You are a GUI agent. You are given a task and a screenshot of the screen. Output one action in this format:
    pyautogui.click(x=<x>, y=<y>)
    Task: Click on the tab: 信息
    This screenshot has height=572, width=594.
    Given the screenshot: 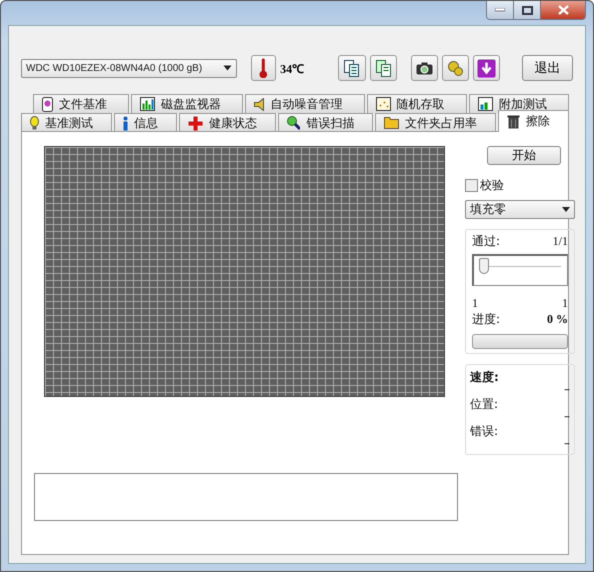 What is the action you would take?
    pyautogui.click(x=145, y=122)
    